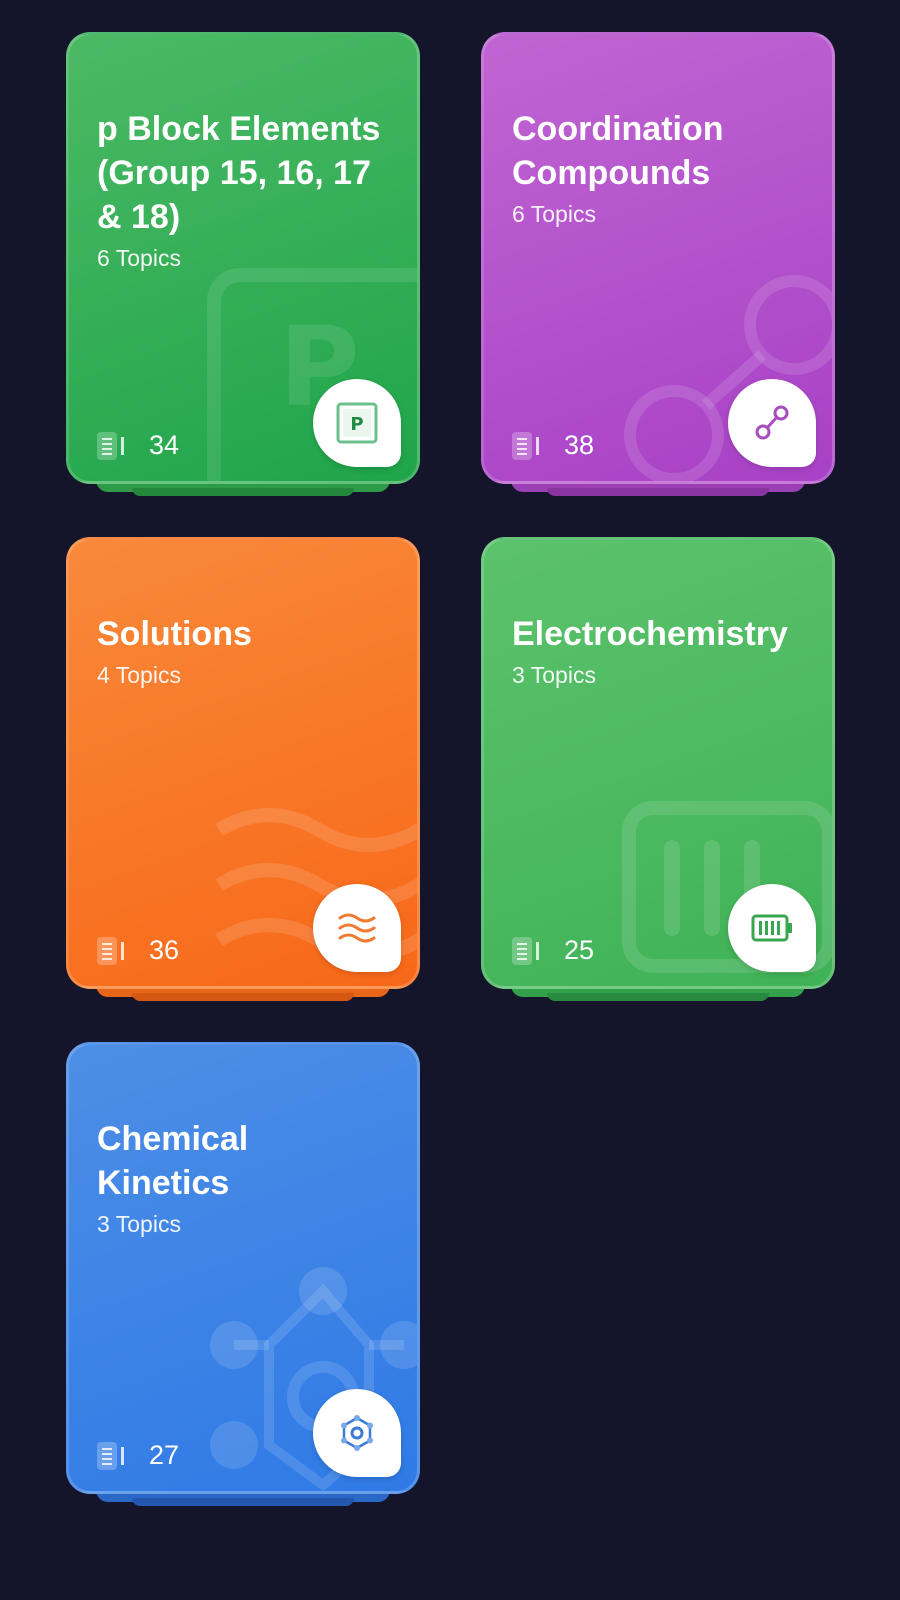 This screenshot has width=900, height=1600. Describe the element at coordinates (138, 950) in the screenshot. I see `question-count: 36` at that location.